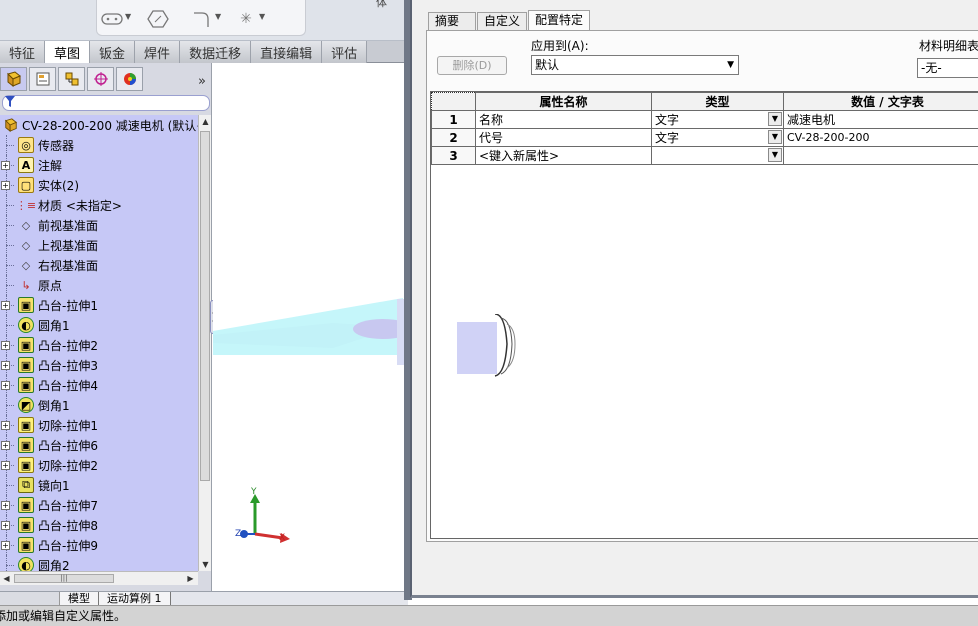 The height and width of the screenshot is (626, 978). What do you see at coordinates (205, 564) in the screenshot?
I see `scroll-down-icon: ▼` at bounding box center [205, 564].